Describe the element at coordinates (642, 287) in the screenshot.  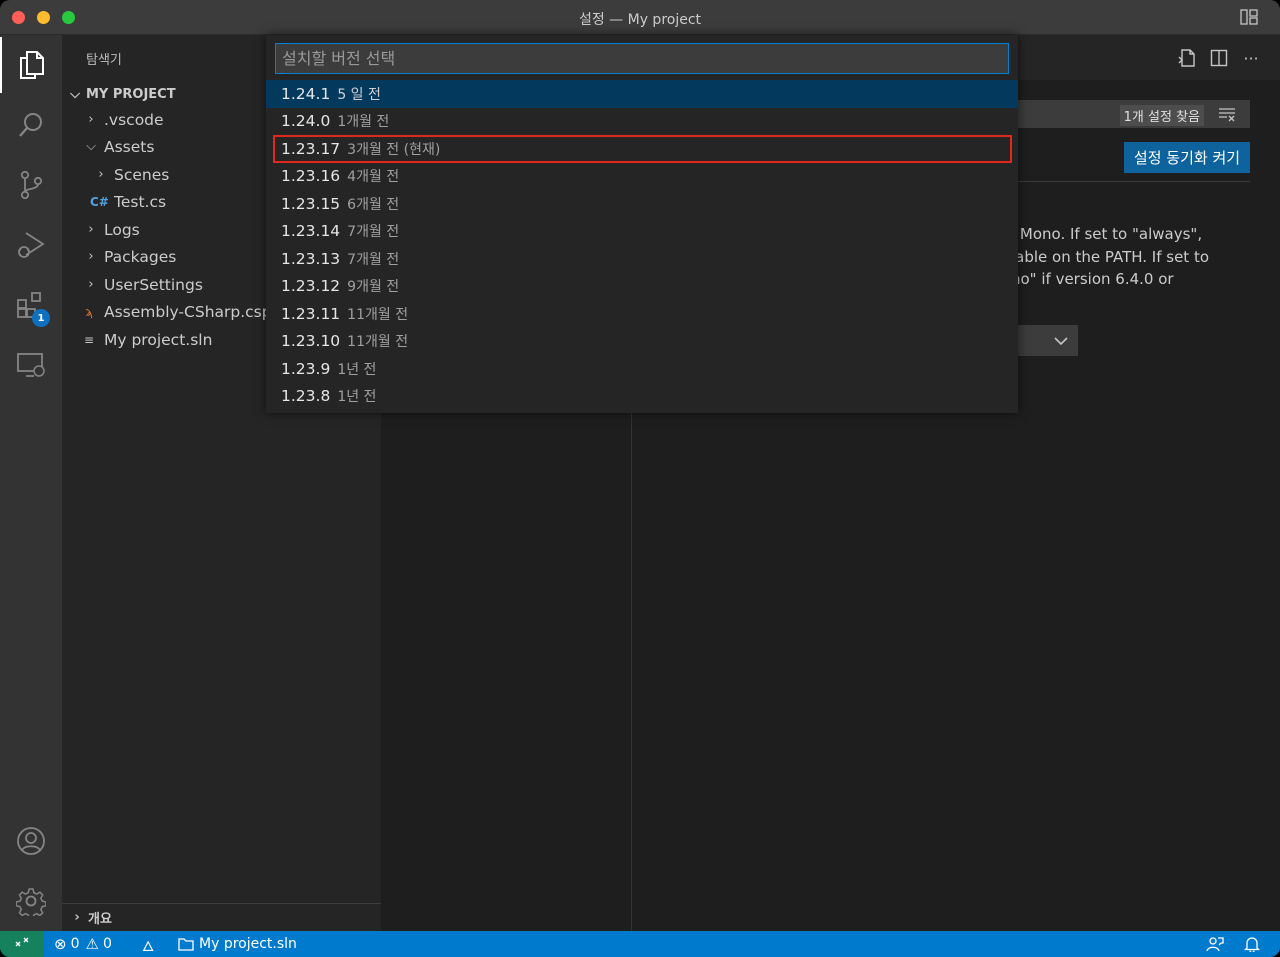
I see `version-item: 1.23.12 9개월 전` at that location.